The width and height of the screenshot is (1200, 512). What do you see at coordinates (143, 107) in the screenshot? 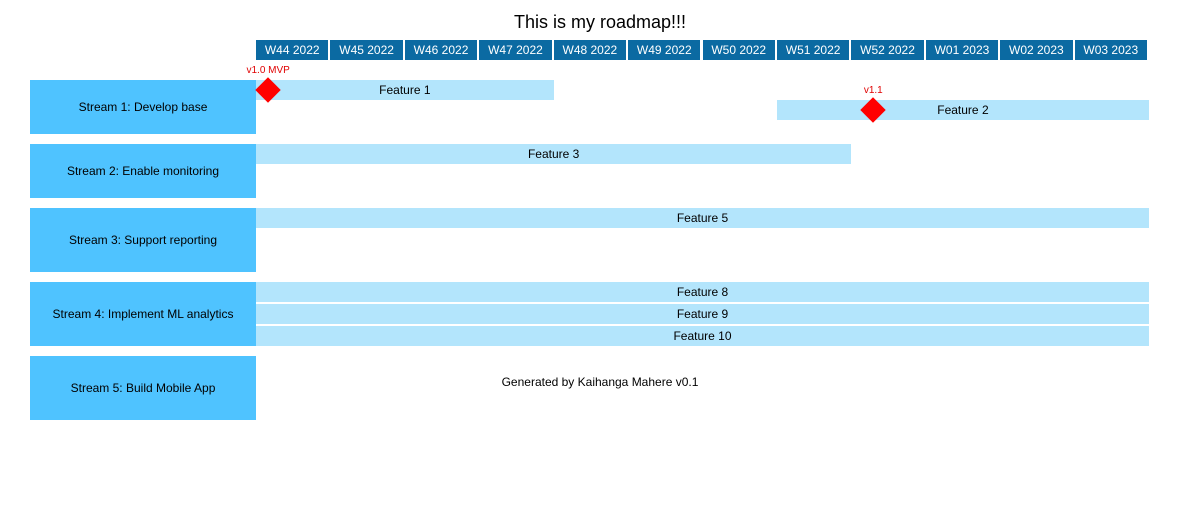
I see `stream-block: Stream 1: Develop base` at bounding box center [143, 107].